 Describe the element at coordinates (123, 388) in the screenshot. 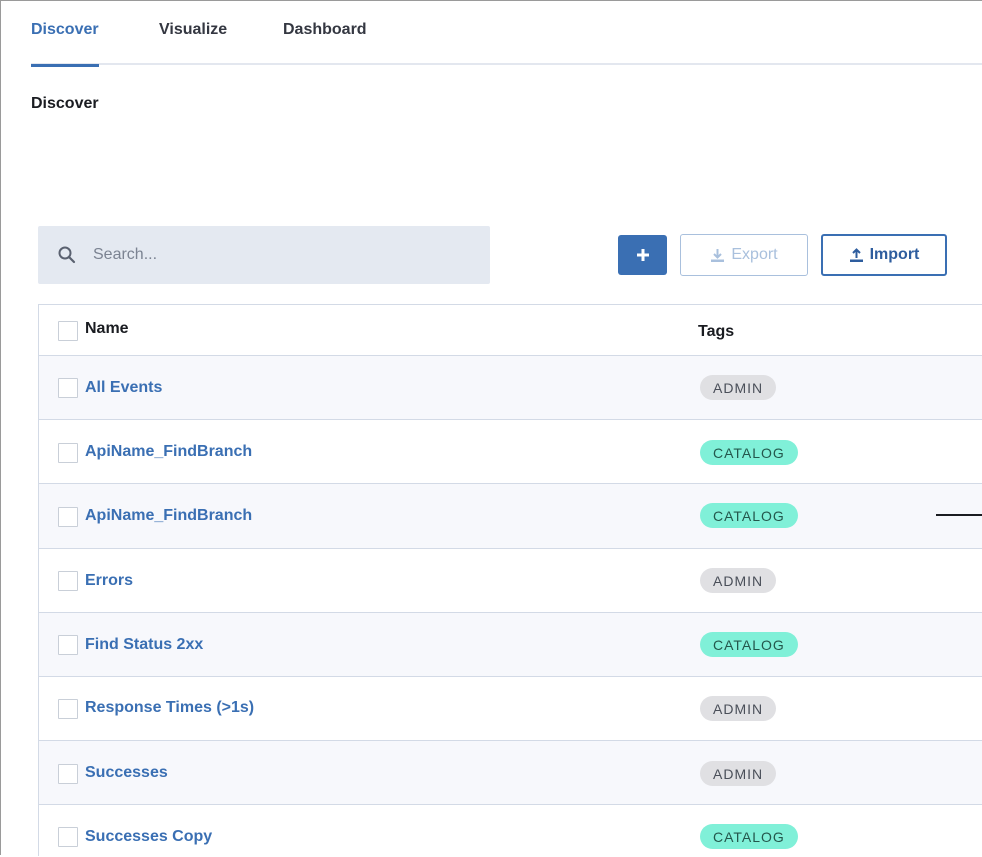

I see `row-name-link: All Events` at that location.